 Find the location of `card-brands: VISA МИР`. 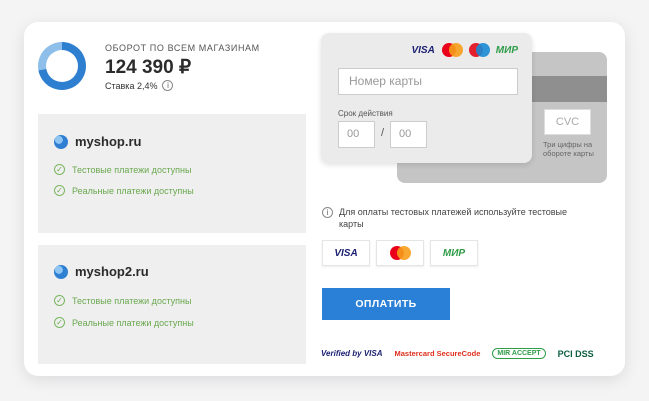

card-brands: VISA МИР is located at coordinates (464, 50).